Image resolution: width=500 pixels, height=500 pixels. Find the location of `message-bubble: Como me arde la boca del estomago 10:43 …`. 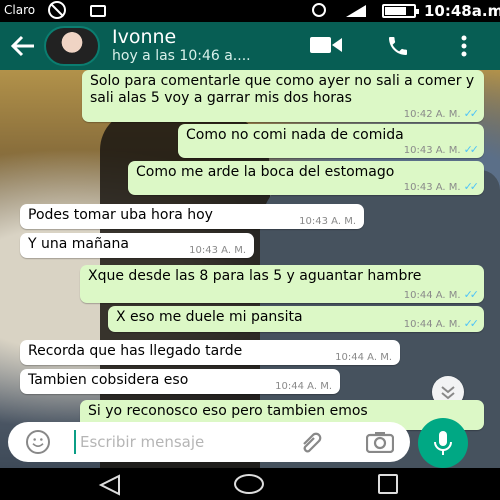

message-bubble: Como me arde la boca del estomago 10:43 … is located at coordinates (306, 178).